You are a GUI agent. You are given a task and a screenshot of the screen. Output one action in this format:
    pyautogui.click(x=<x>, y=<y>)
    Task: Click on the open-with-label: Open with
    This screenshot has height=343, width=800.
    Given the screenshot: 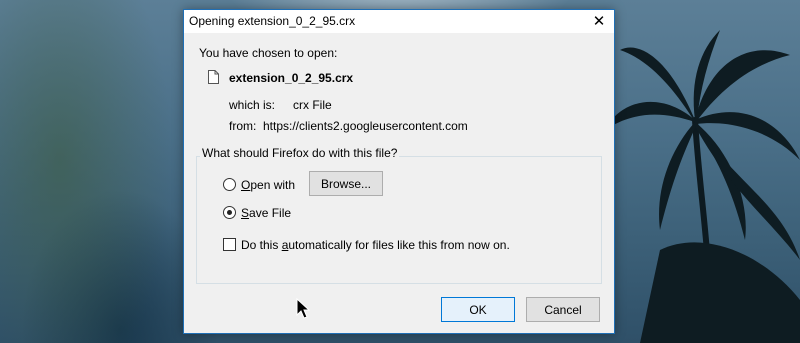 What is the action you would take?
    pyautogui.click(x=268, y=185)
    